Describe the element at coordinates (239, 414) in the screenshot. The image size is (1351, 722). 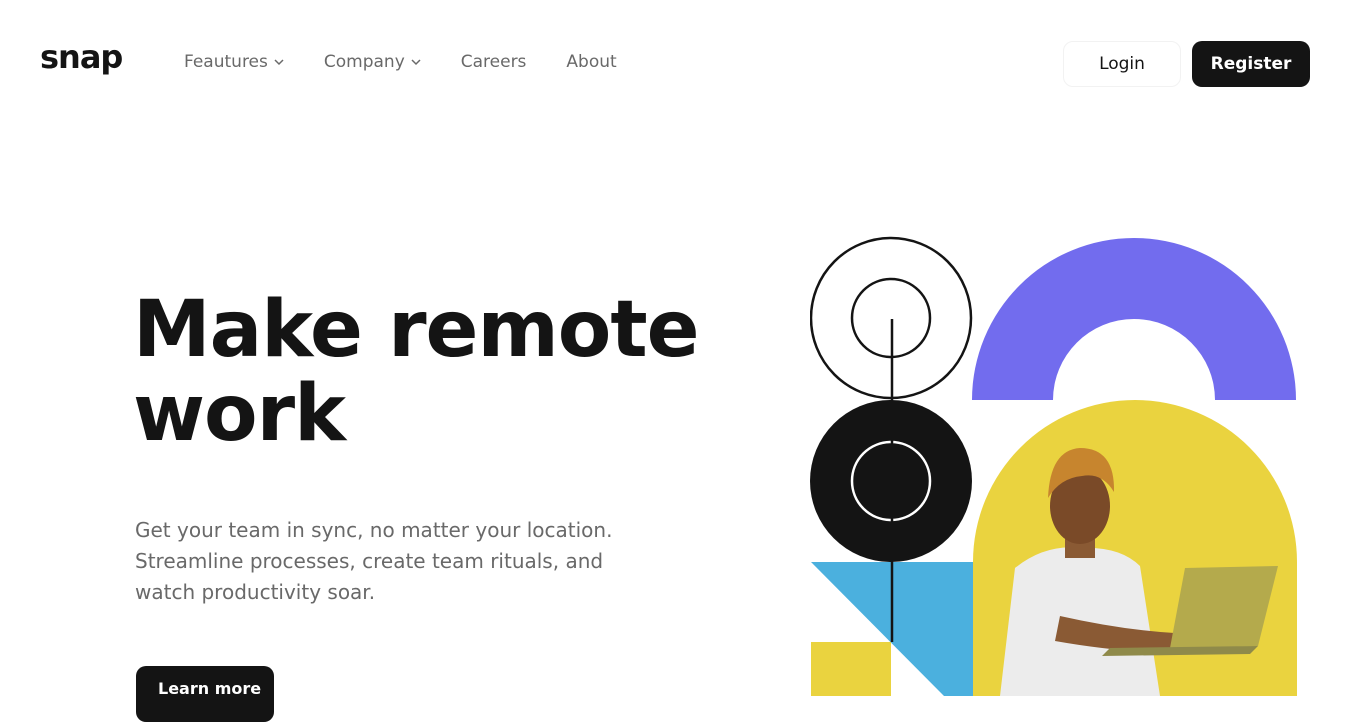
I see `hero-headline-line2: work` at that location.